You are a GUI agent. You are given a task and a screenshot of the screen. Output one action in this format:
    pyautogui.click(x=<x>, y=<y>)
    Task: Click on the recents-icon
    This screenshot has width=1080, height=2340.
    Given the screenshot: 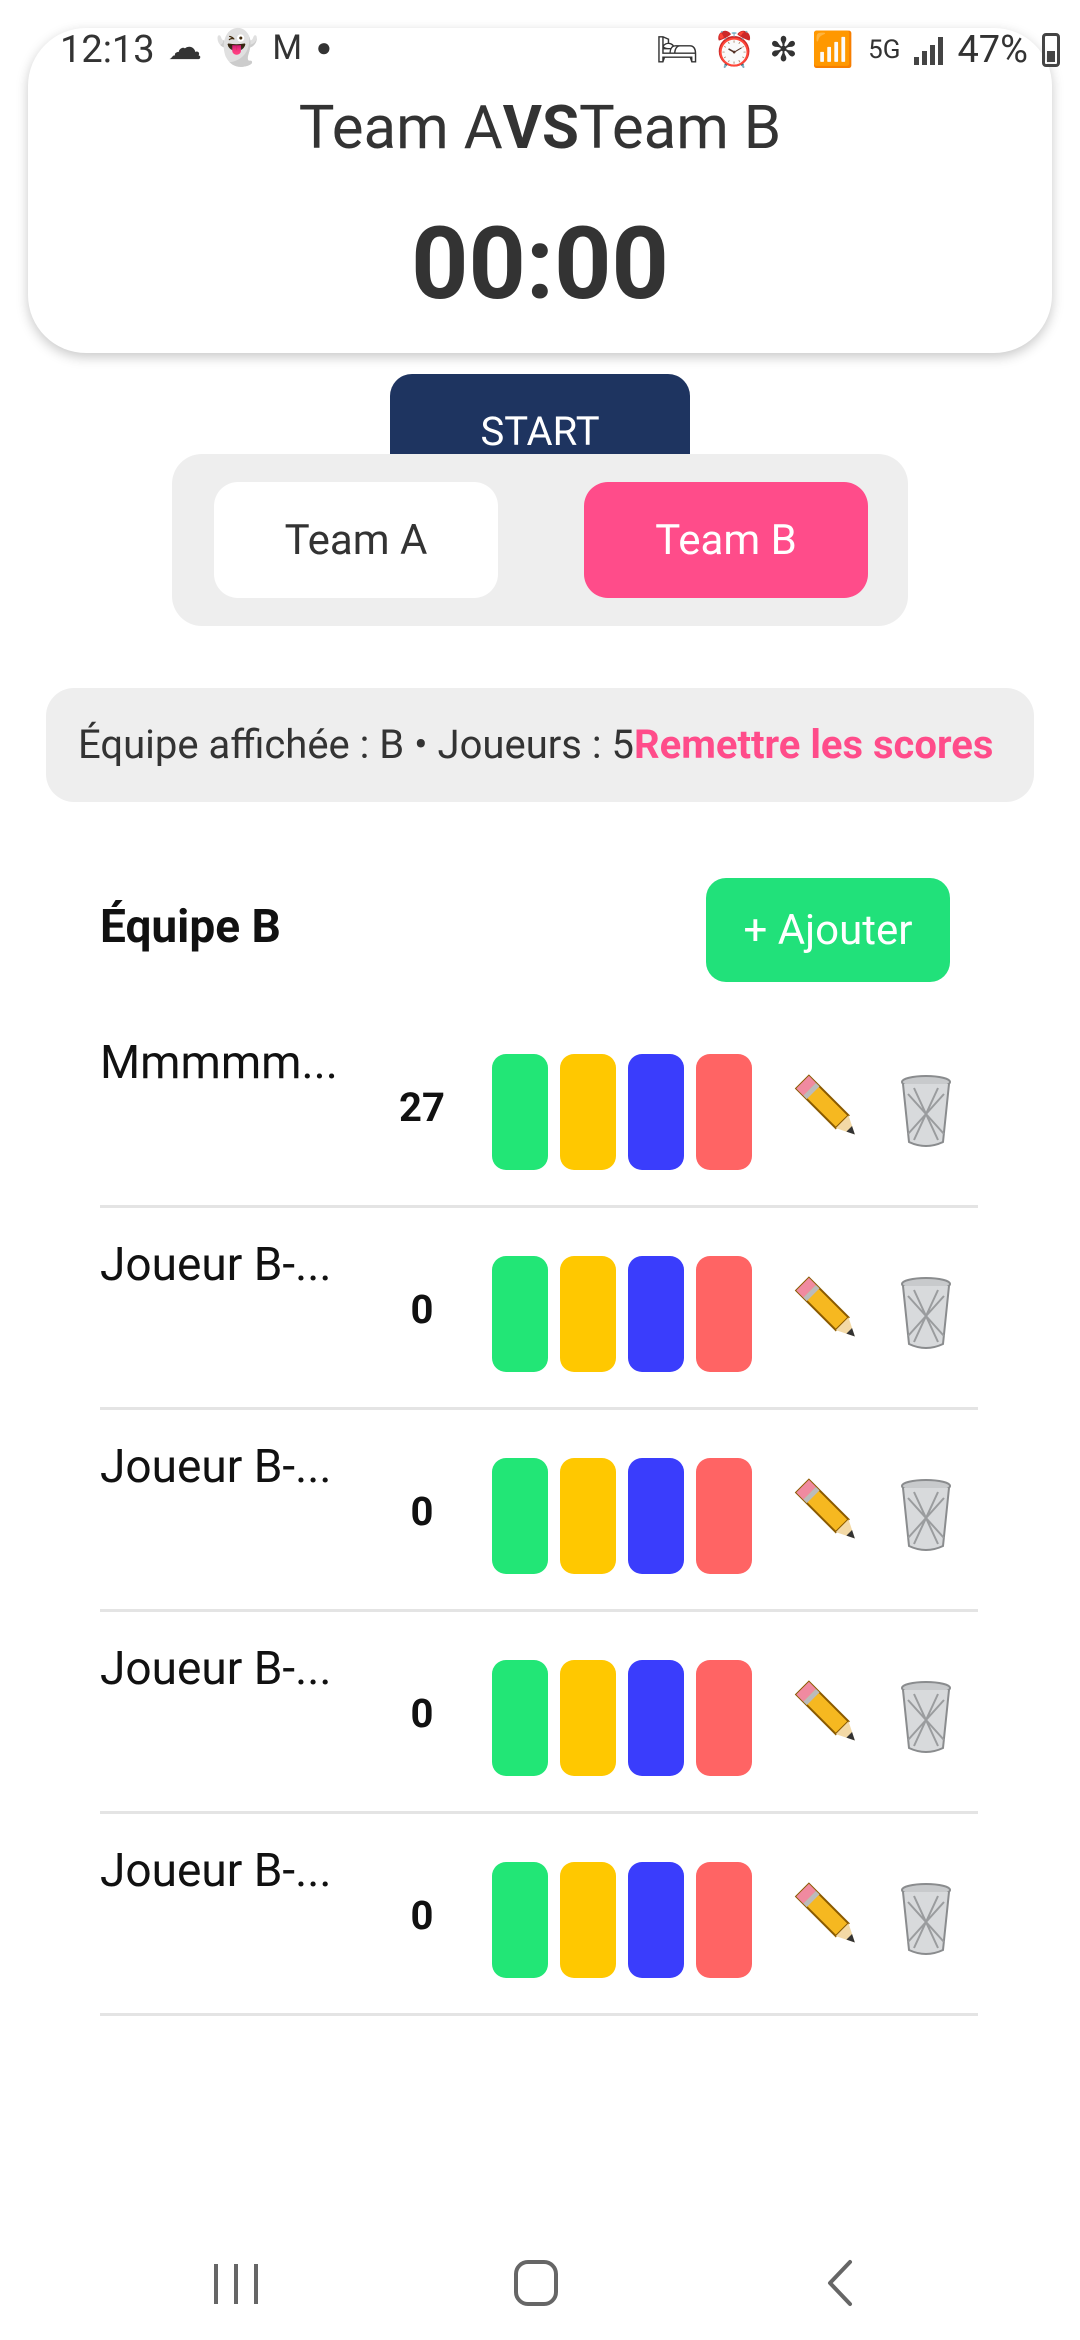 What is the action you would take?
    pyautogui.click(x=236, y=2283)
    